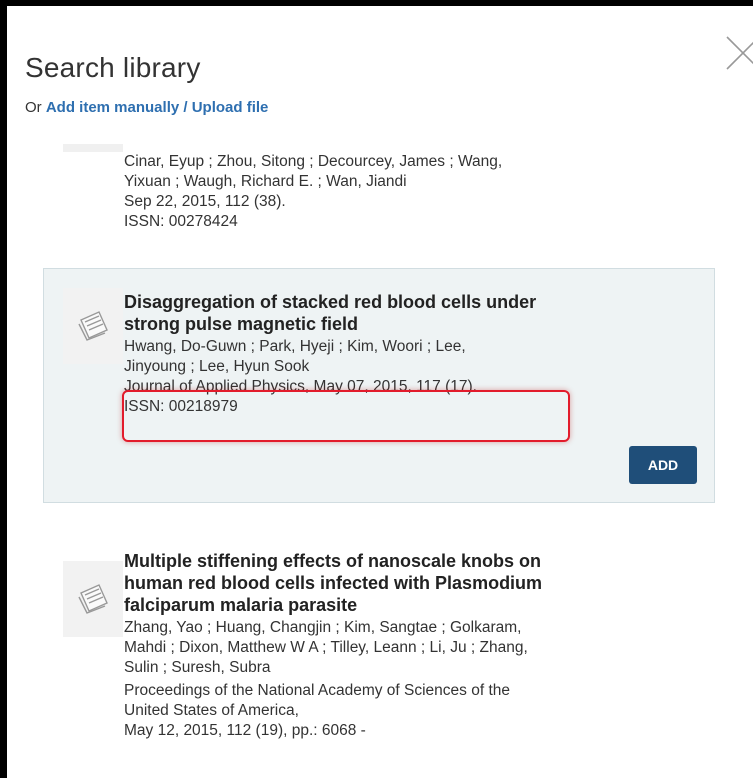  I want to click on result-authors-line: Sulin ; Suresh, Subra, so click(197, 667).